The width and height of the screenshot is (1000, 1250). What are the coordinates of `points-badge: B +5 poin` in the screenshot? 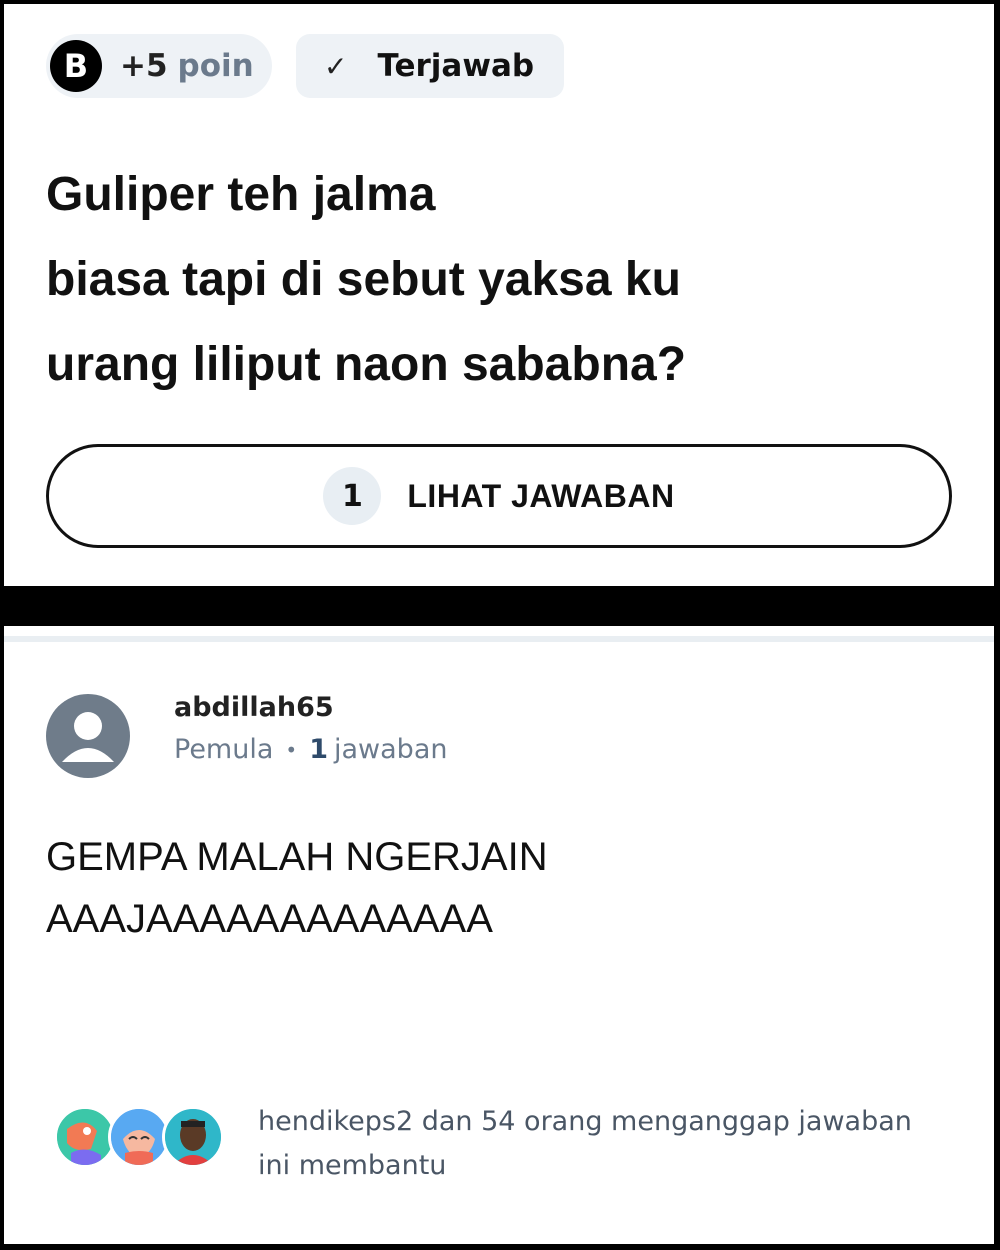 It's located at (159, 66).